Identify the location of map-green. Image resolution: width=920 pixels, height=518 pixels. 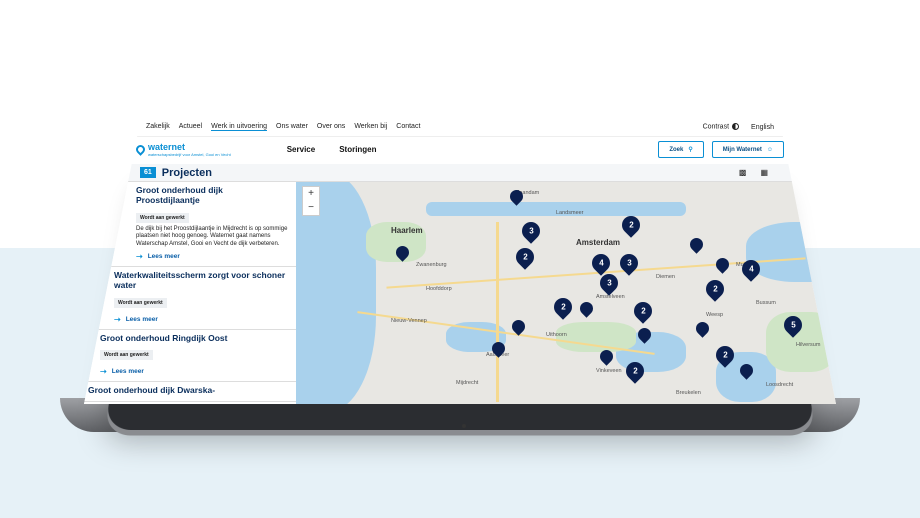
(596, 337).